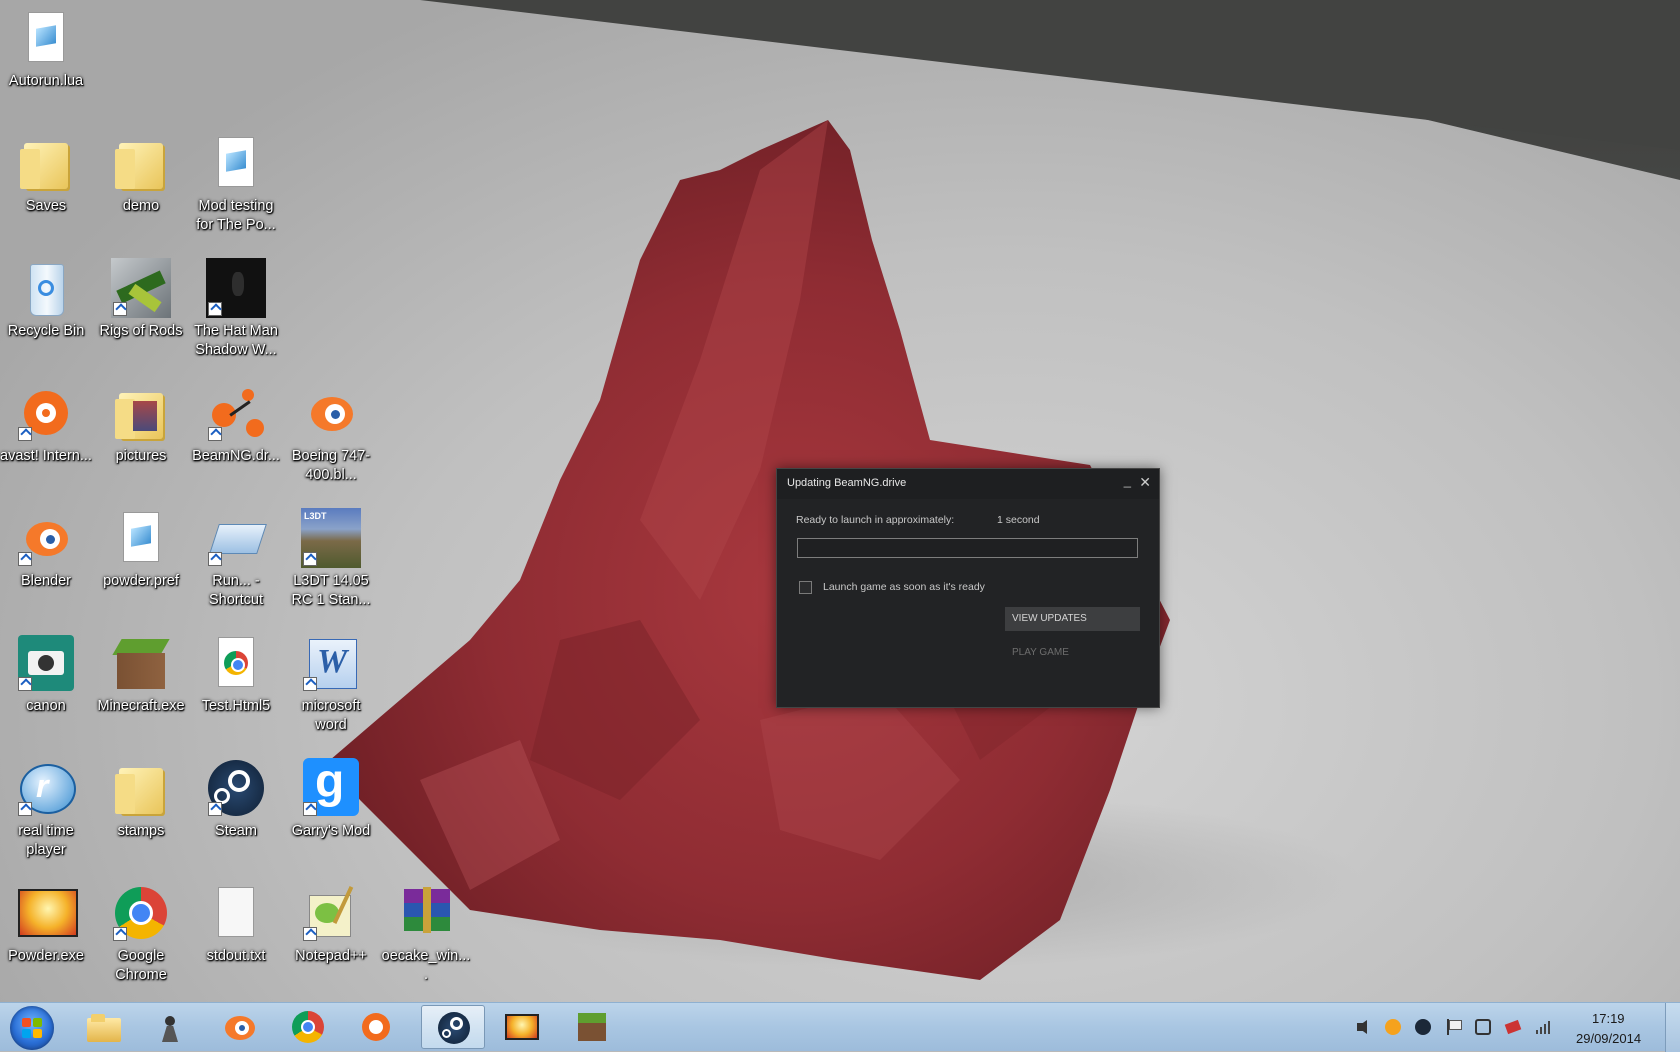 The image size is (1680, 1052). Describe the element at coordinates (331, 715) in the screenshot. I see `desktop-icon-label: microsoft word` at that location.